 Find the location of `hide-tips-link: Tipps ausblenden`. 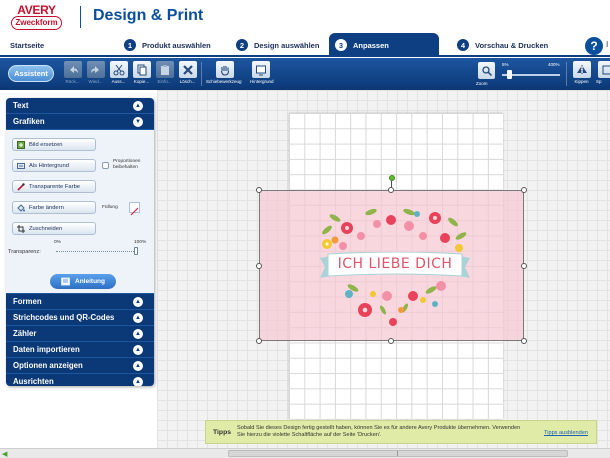

hide-tips-link: Tipps ausblenden is located at coordinates (566, 433).